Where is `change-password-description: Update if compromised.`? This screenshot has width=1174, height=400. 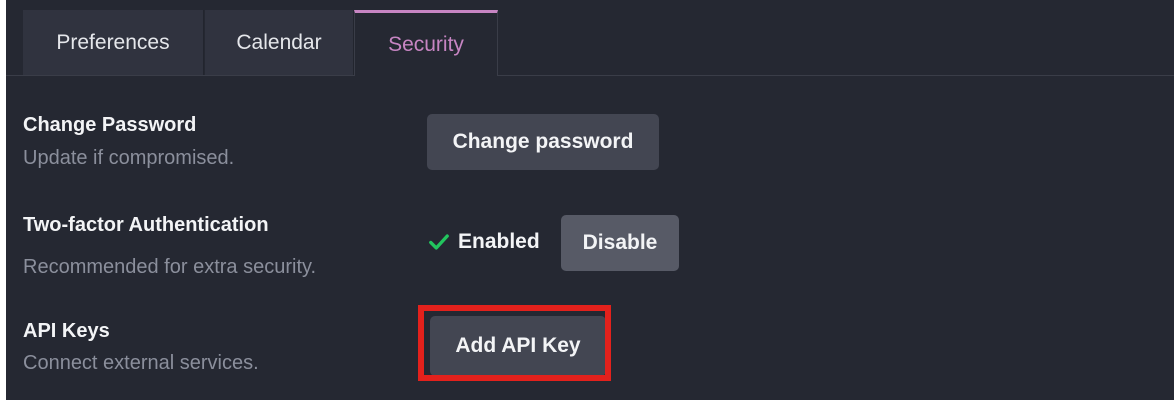 change-password-description: Update if compromised. is located at coordinates (129, 158).